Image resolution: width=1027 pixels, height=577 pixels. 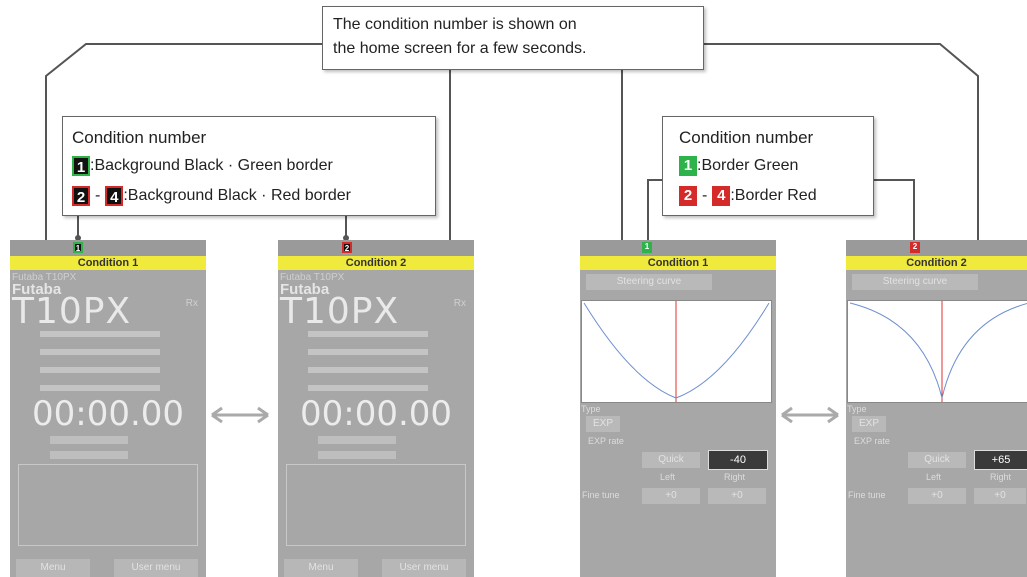 I want to click on legend-row-1-text: :Border Green, so click(x=748, y=165).